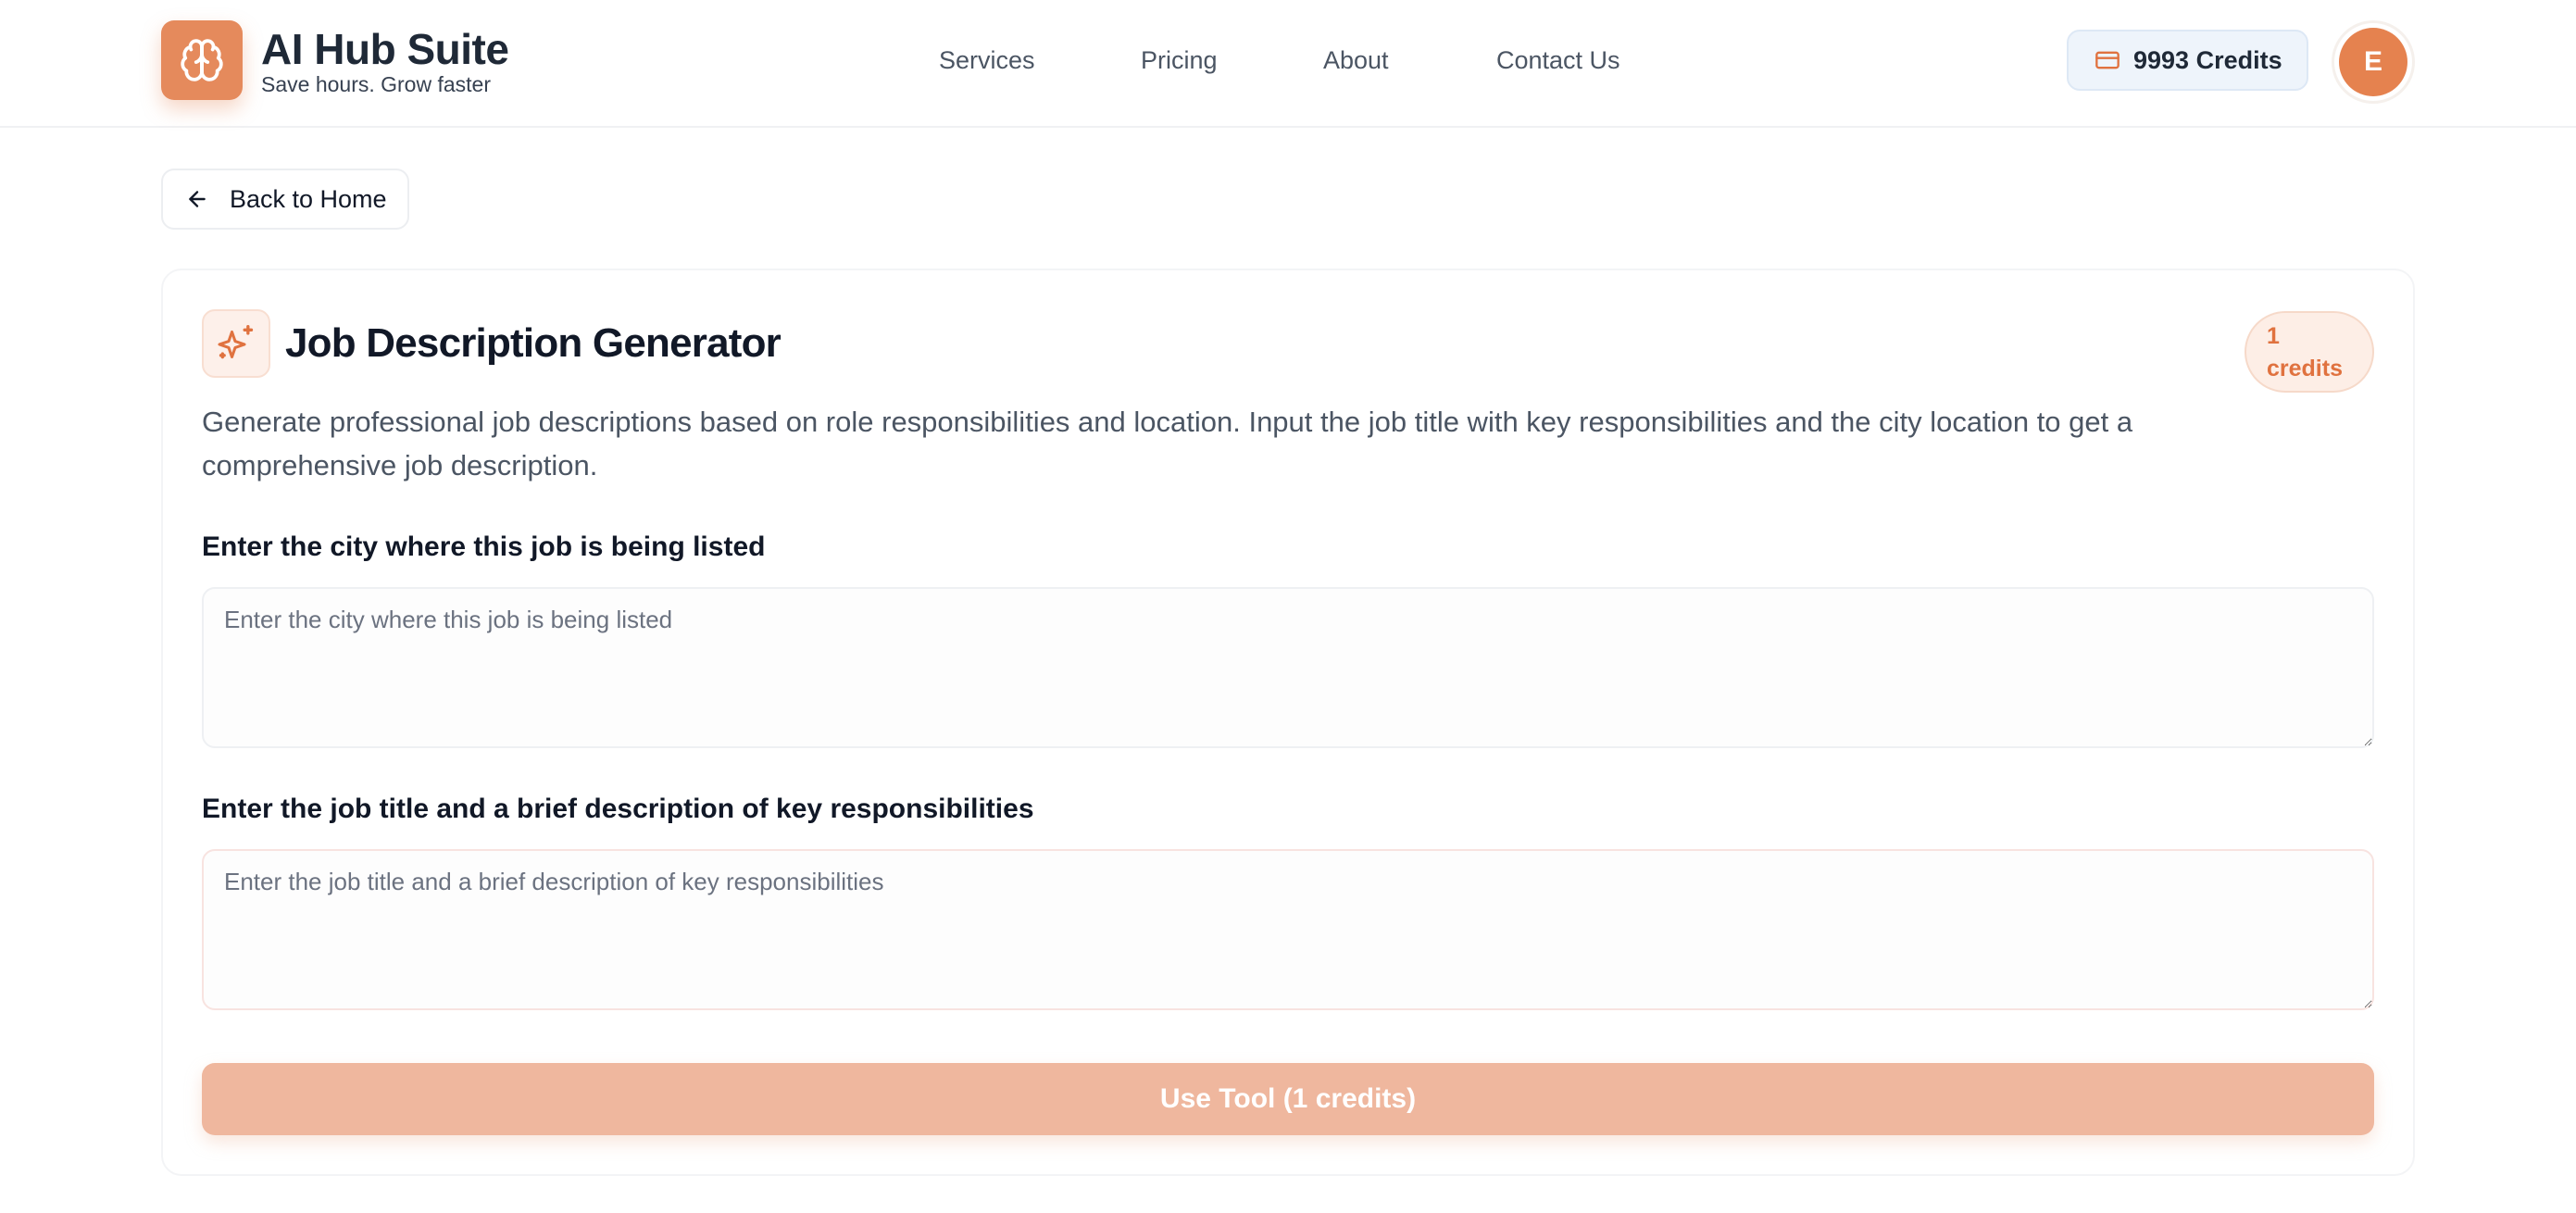  Describe the element at coordinates (1558, 60) in the screenshot. I see `nav-contact-us: Contact Us` at that location.